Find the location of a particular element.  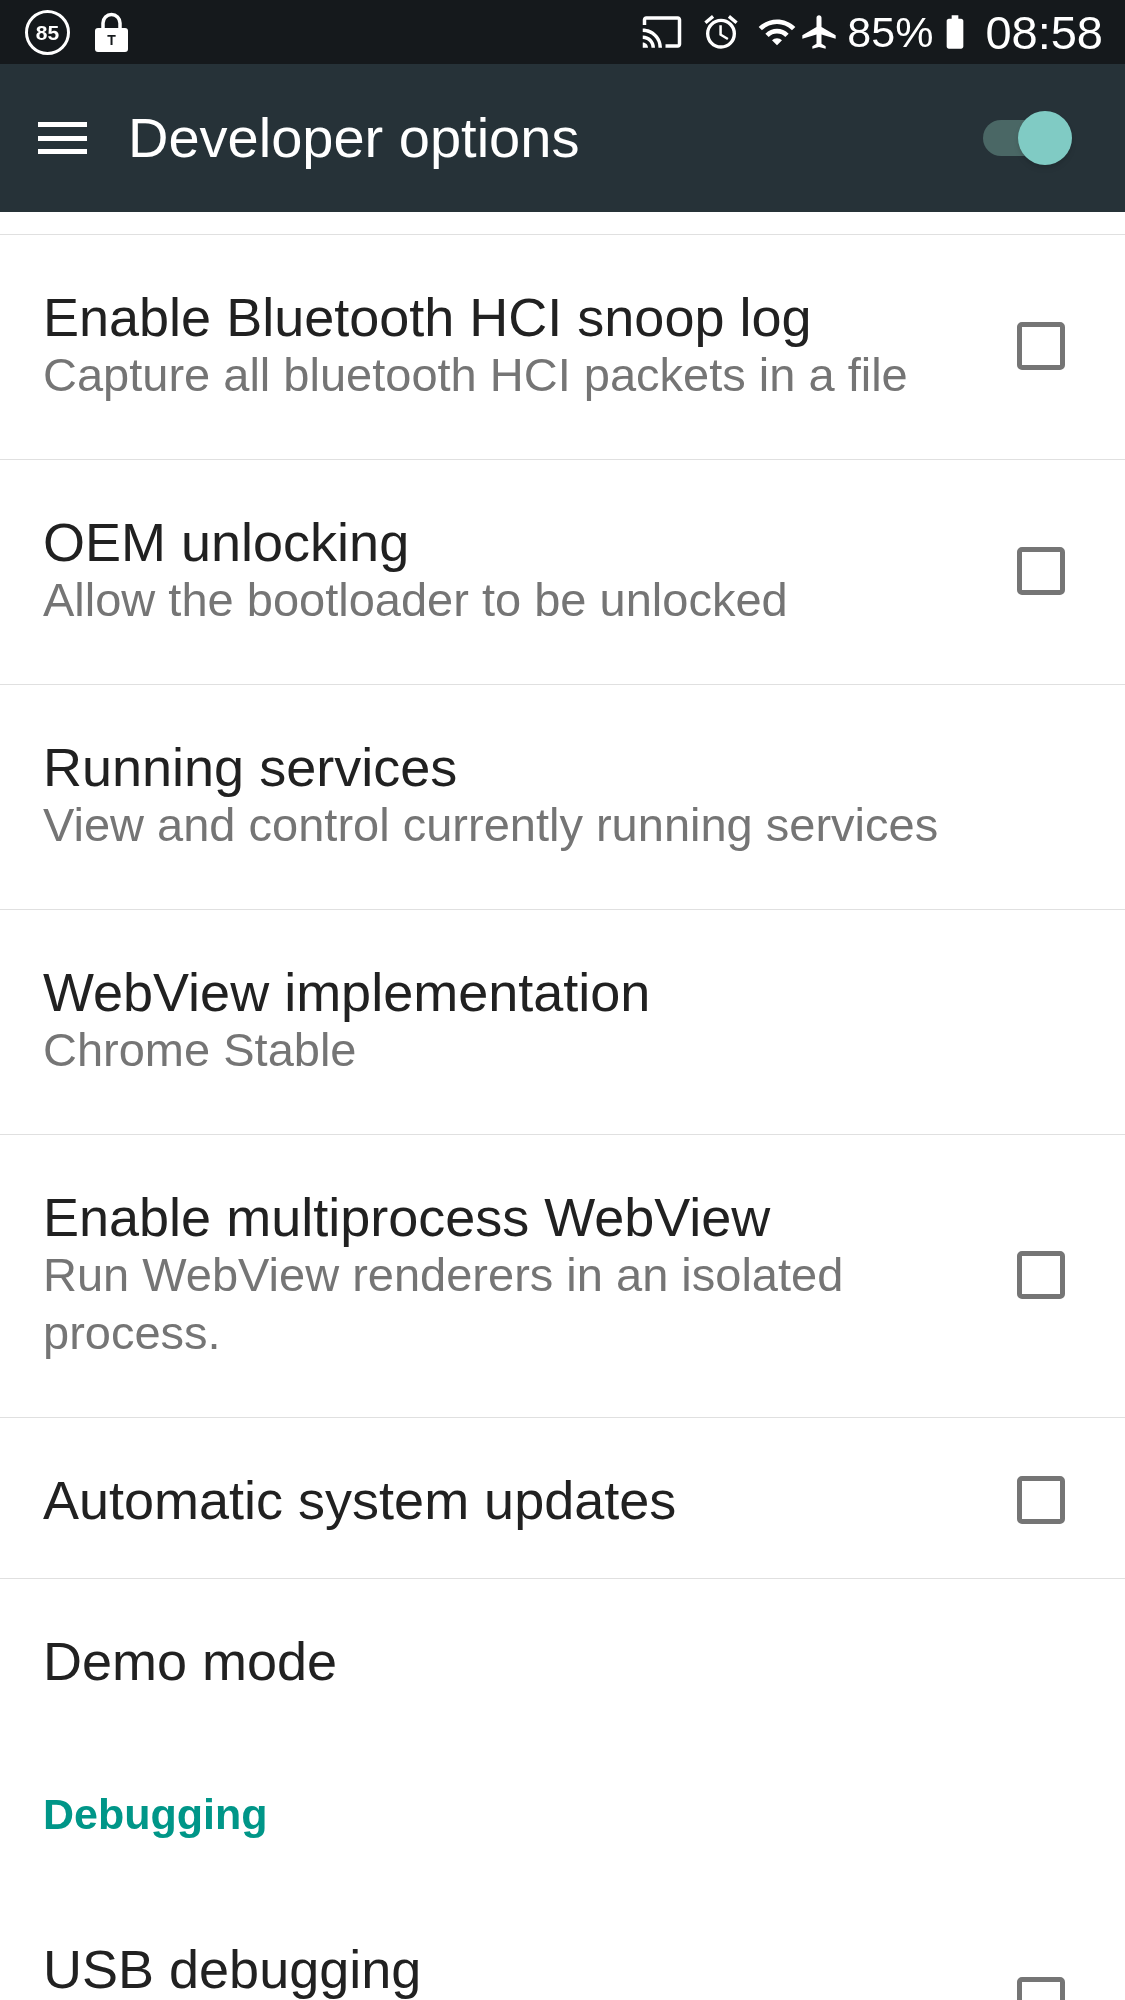

clock-time: 08:58 is located at coordinates (1044, 32).